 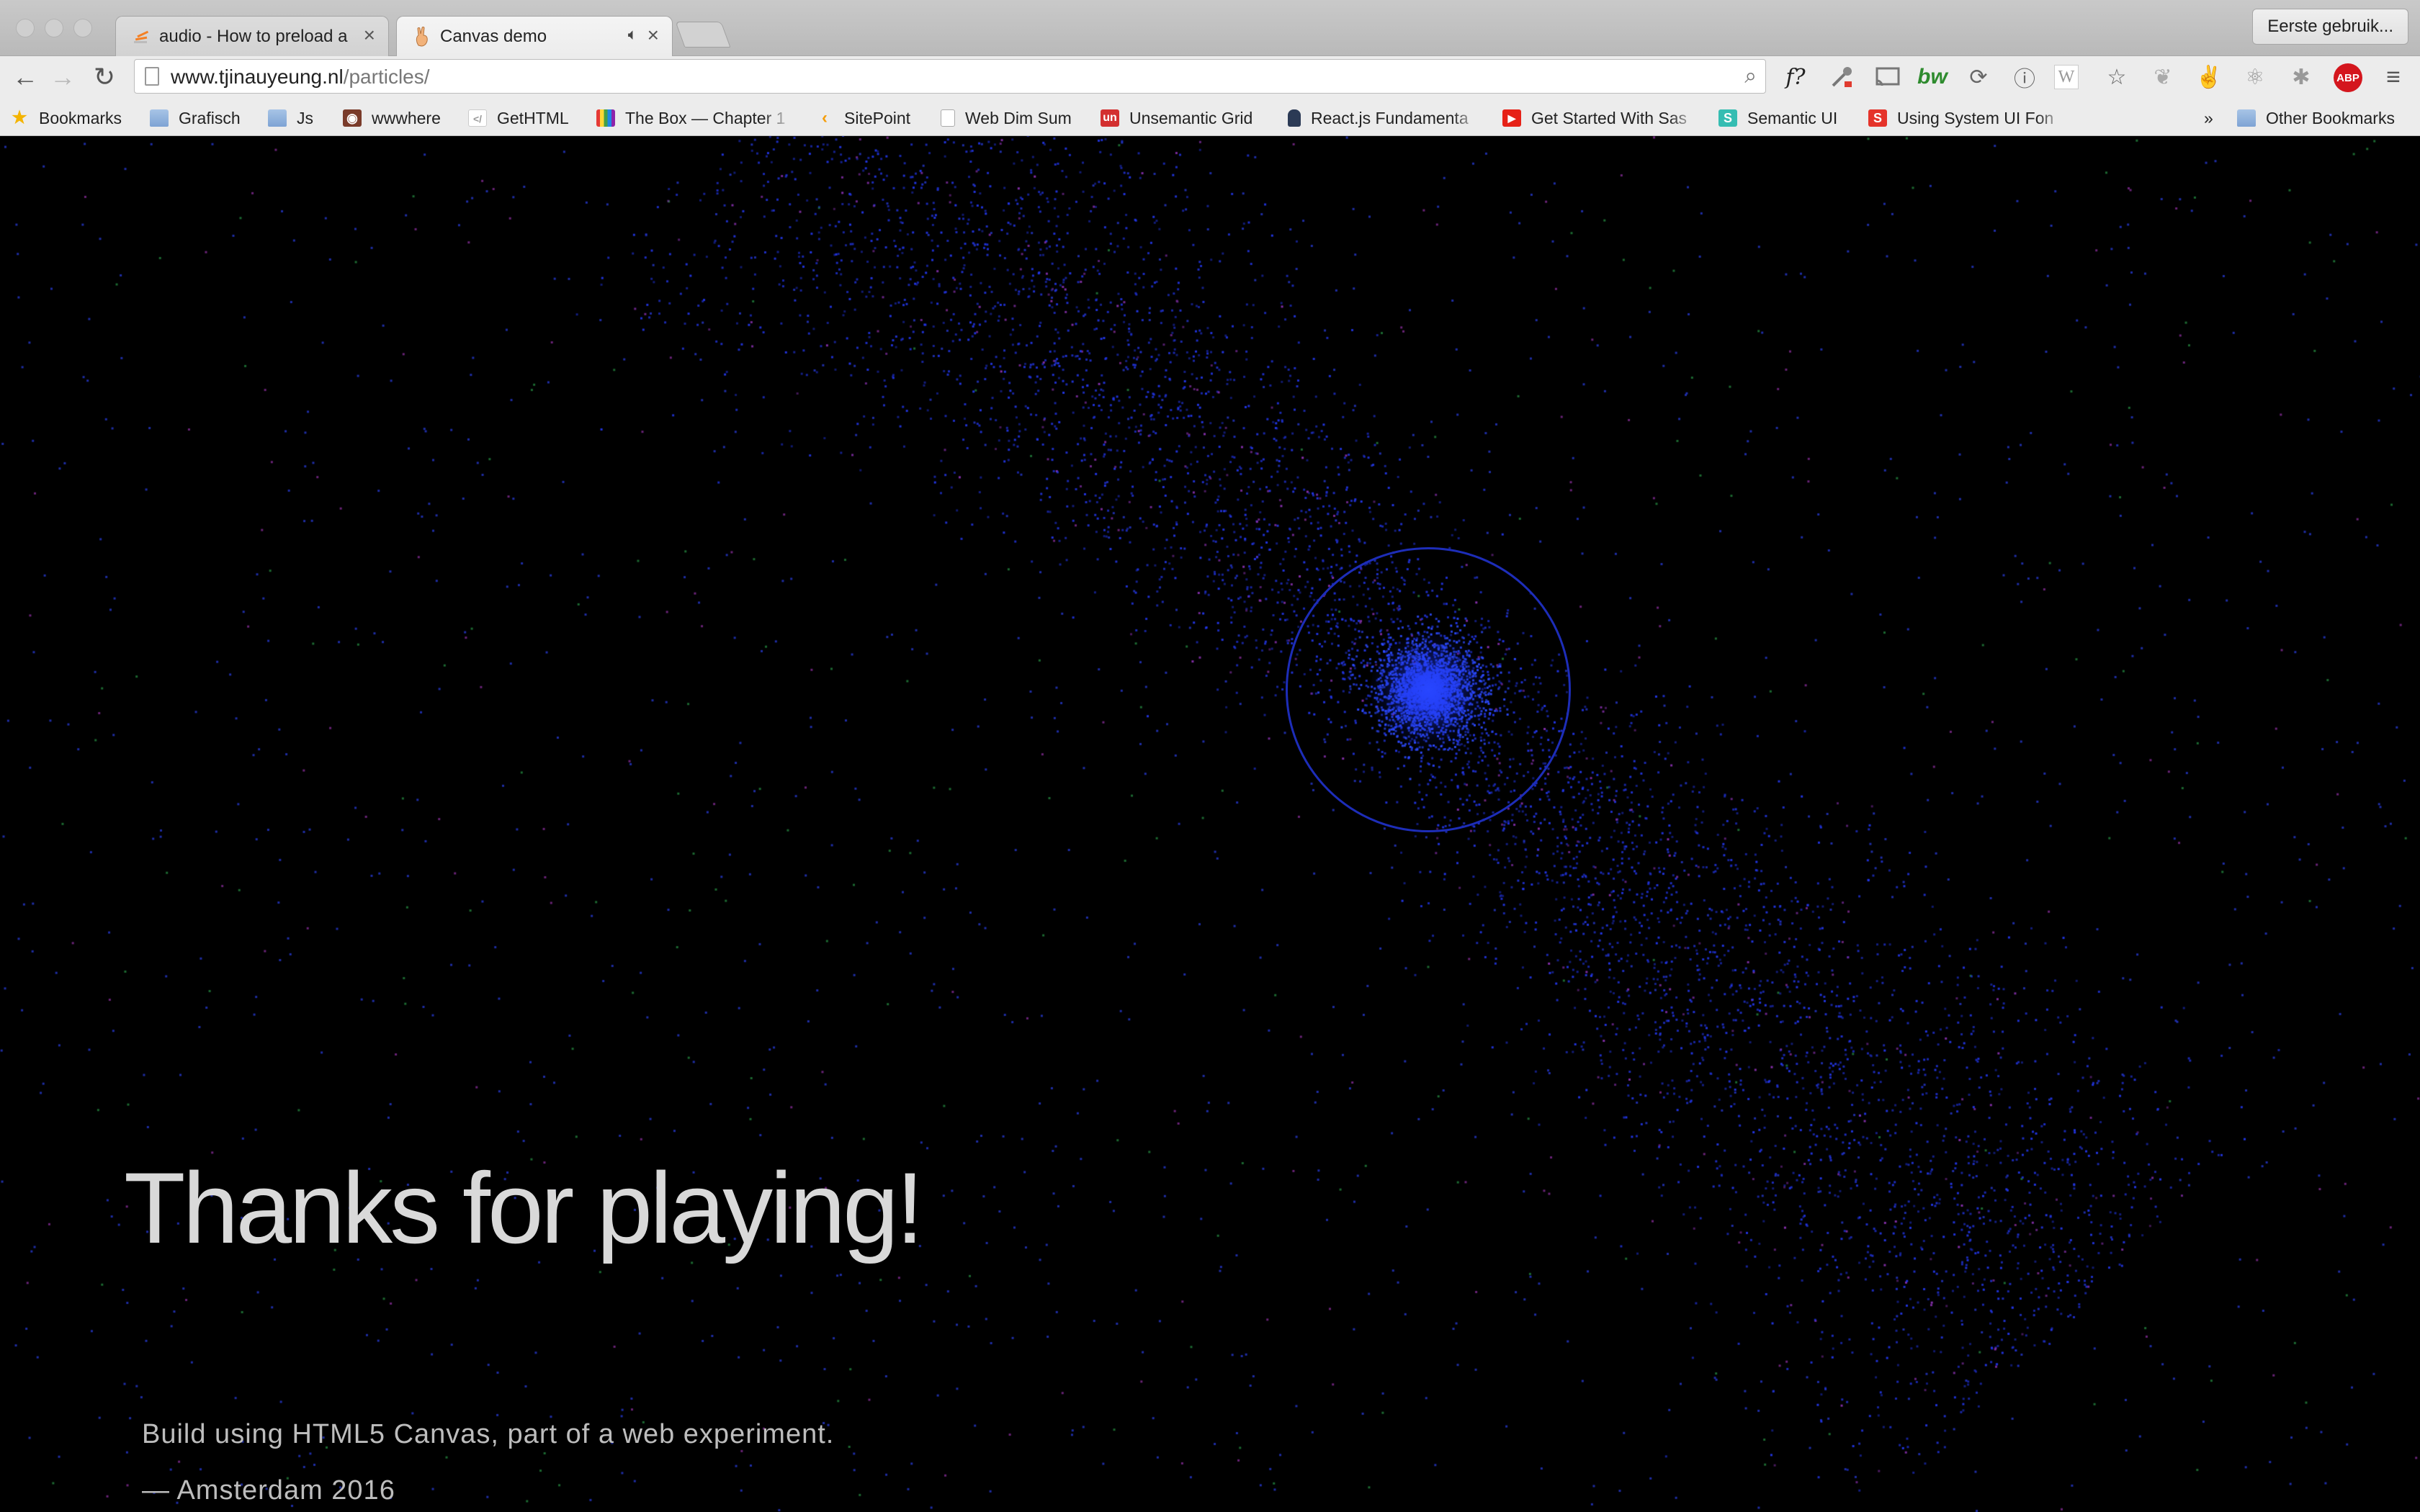 I want to click on bookmark-label: Js, so click(x=305, y=117).